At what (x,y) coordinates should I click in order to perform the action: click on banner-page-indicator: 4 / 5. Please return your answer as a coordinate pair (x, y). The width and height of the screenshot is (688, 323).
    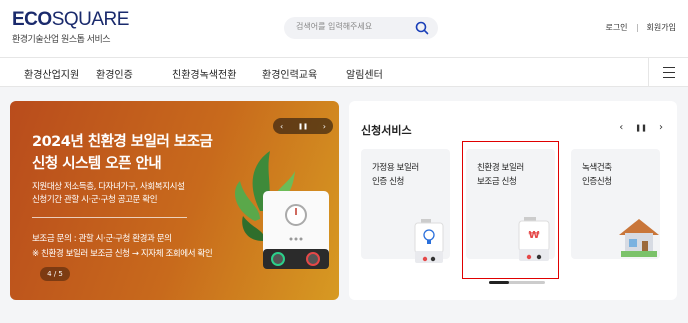
    Looking at the image, I should click on (55, 274).